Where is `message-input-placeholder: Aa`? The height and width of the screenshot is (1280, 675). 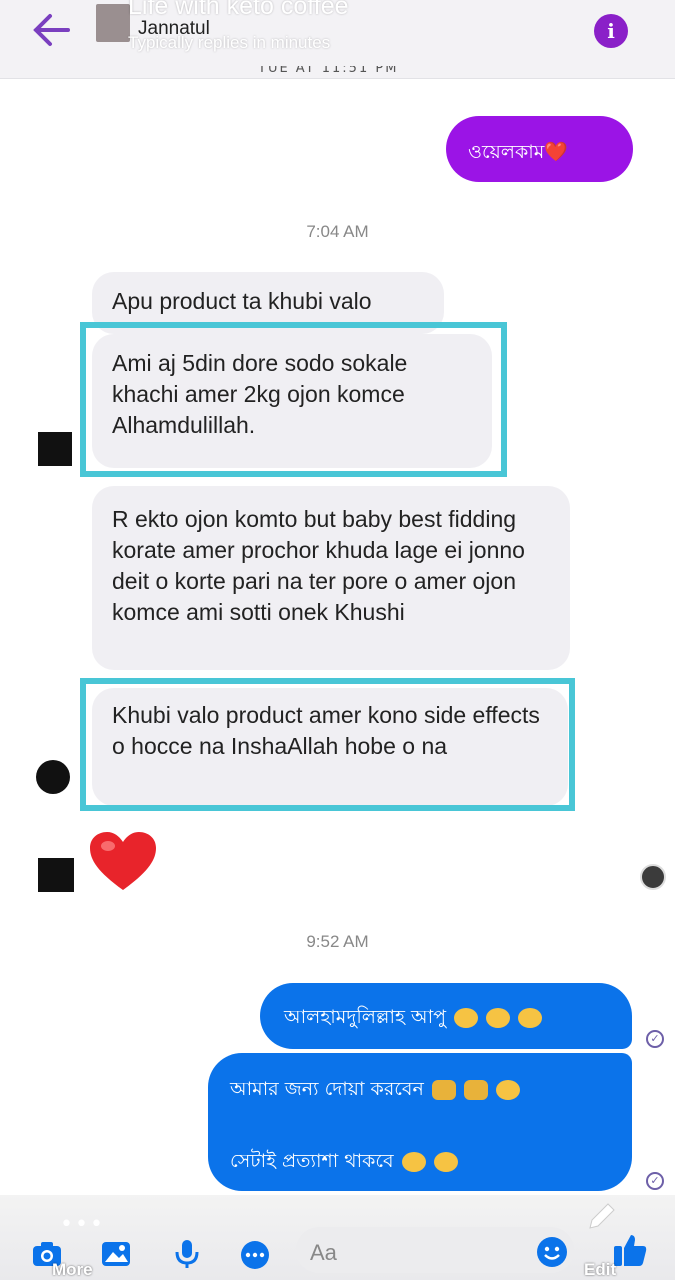 message-input-placeholder: Aa is located at coordinates (323, 1252).